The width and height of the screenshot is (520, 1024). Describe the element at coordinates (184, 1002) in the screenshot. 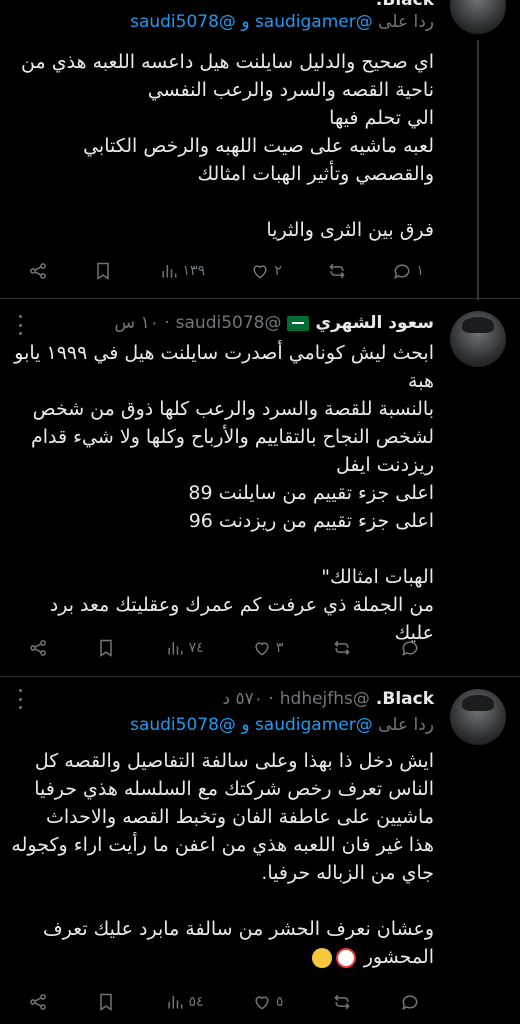

I see `views-button: ٥٤` at that location.